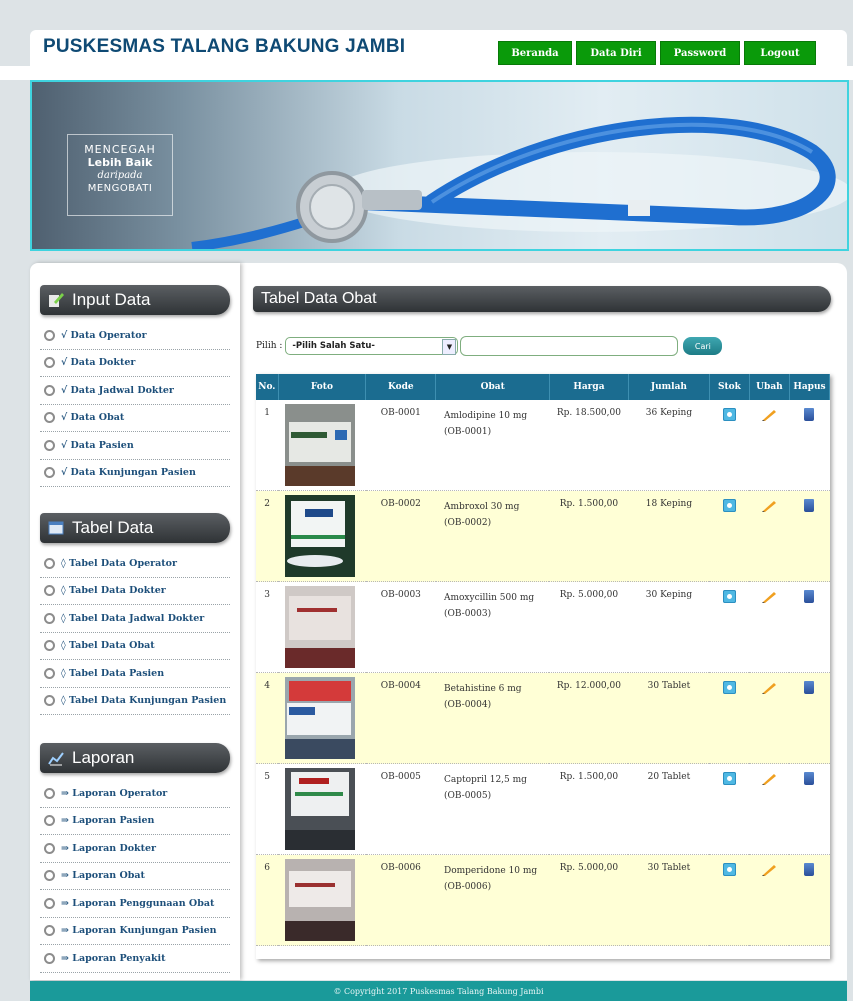 This screenshot has width=853, height=1001. I want to click on menu-tabel-dokter: ◊ Tabel Data Dokter, so click(135, 591).